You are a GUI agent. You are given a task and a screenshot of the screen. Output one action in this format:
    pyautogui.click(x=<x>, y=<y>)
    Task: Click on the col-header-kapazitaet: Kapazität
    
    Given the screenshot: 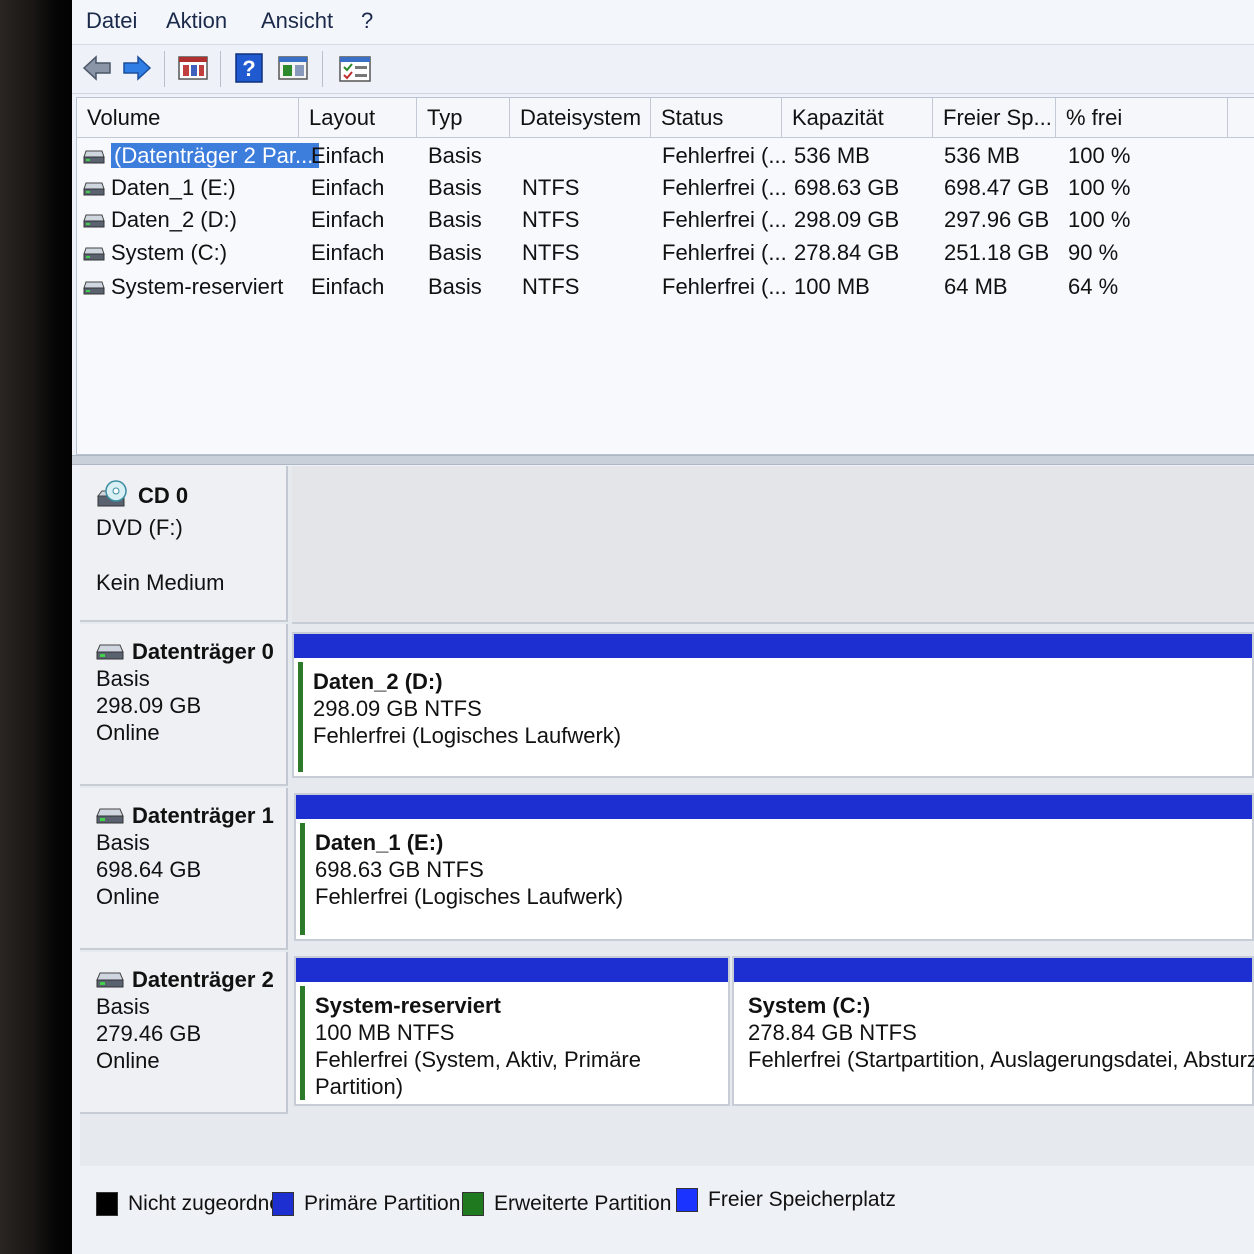 What is the action you would take?
    pyautogui.click(x=857, y=118)
    